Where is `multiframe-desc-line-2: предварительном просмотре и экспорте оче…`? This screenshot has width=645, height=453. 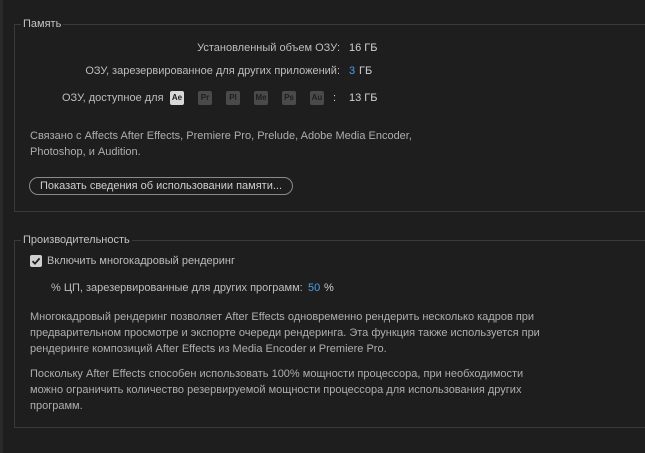 multiframe-desc-line-2: предварительном просмотре и экспорте оче… is located at coordinates (285, 333).